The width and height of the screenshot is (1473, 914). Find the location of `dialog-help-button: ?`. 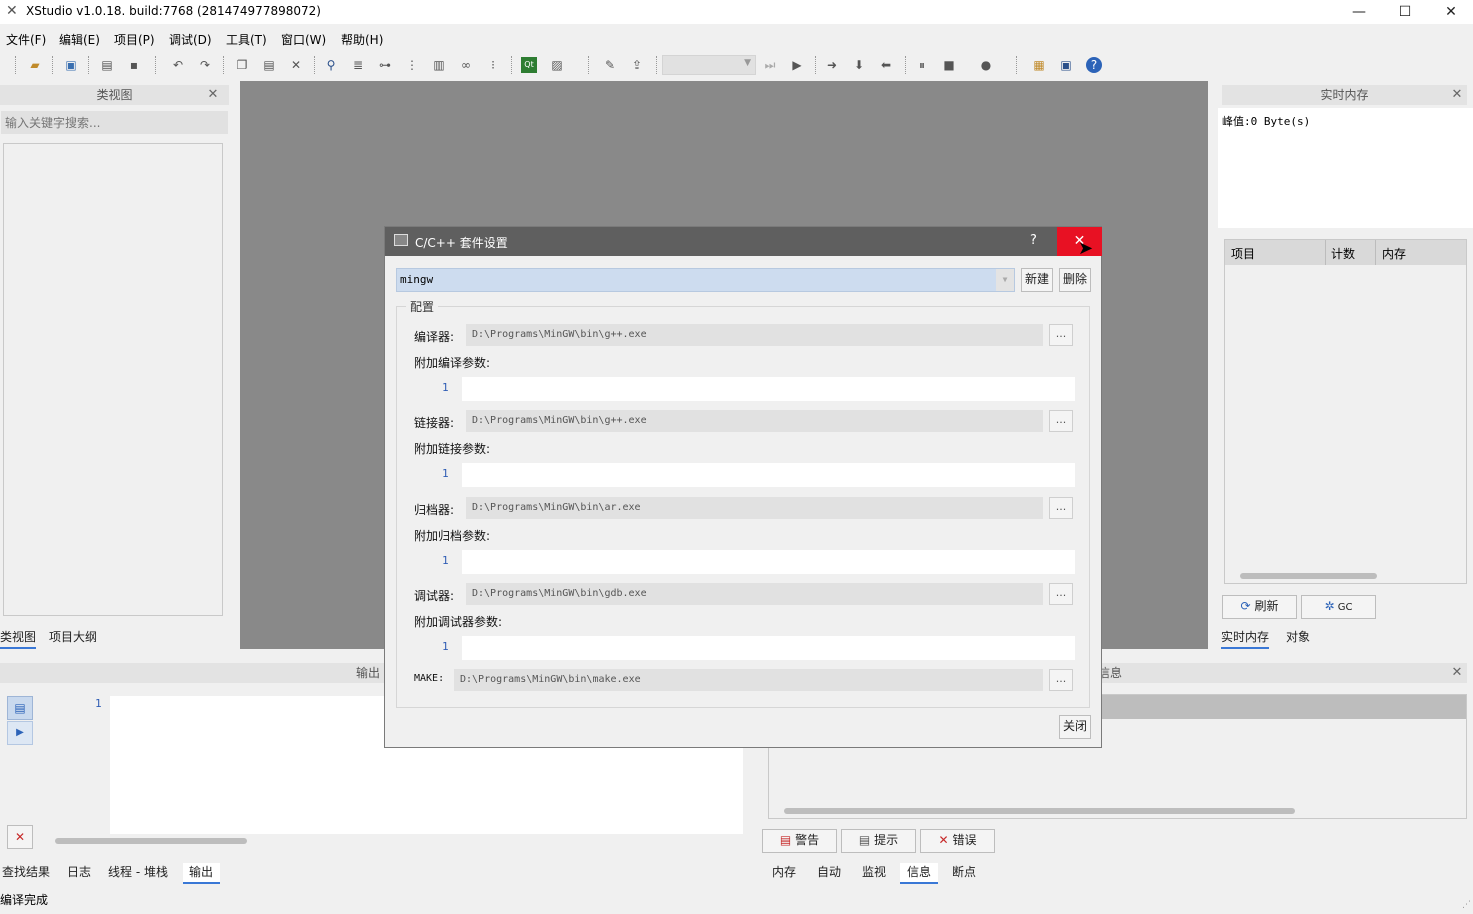

dialog-help-button: ? is located at coordinates (1033, 240).